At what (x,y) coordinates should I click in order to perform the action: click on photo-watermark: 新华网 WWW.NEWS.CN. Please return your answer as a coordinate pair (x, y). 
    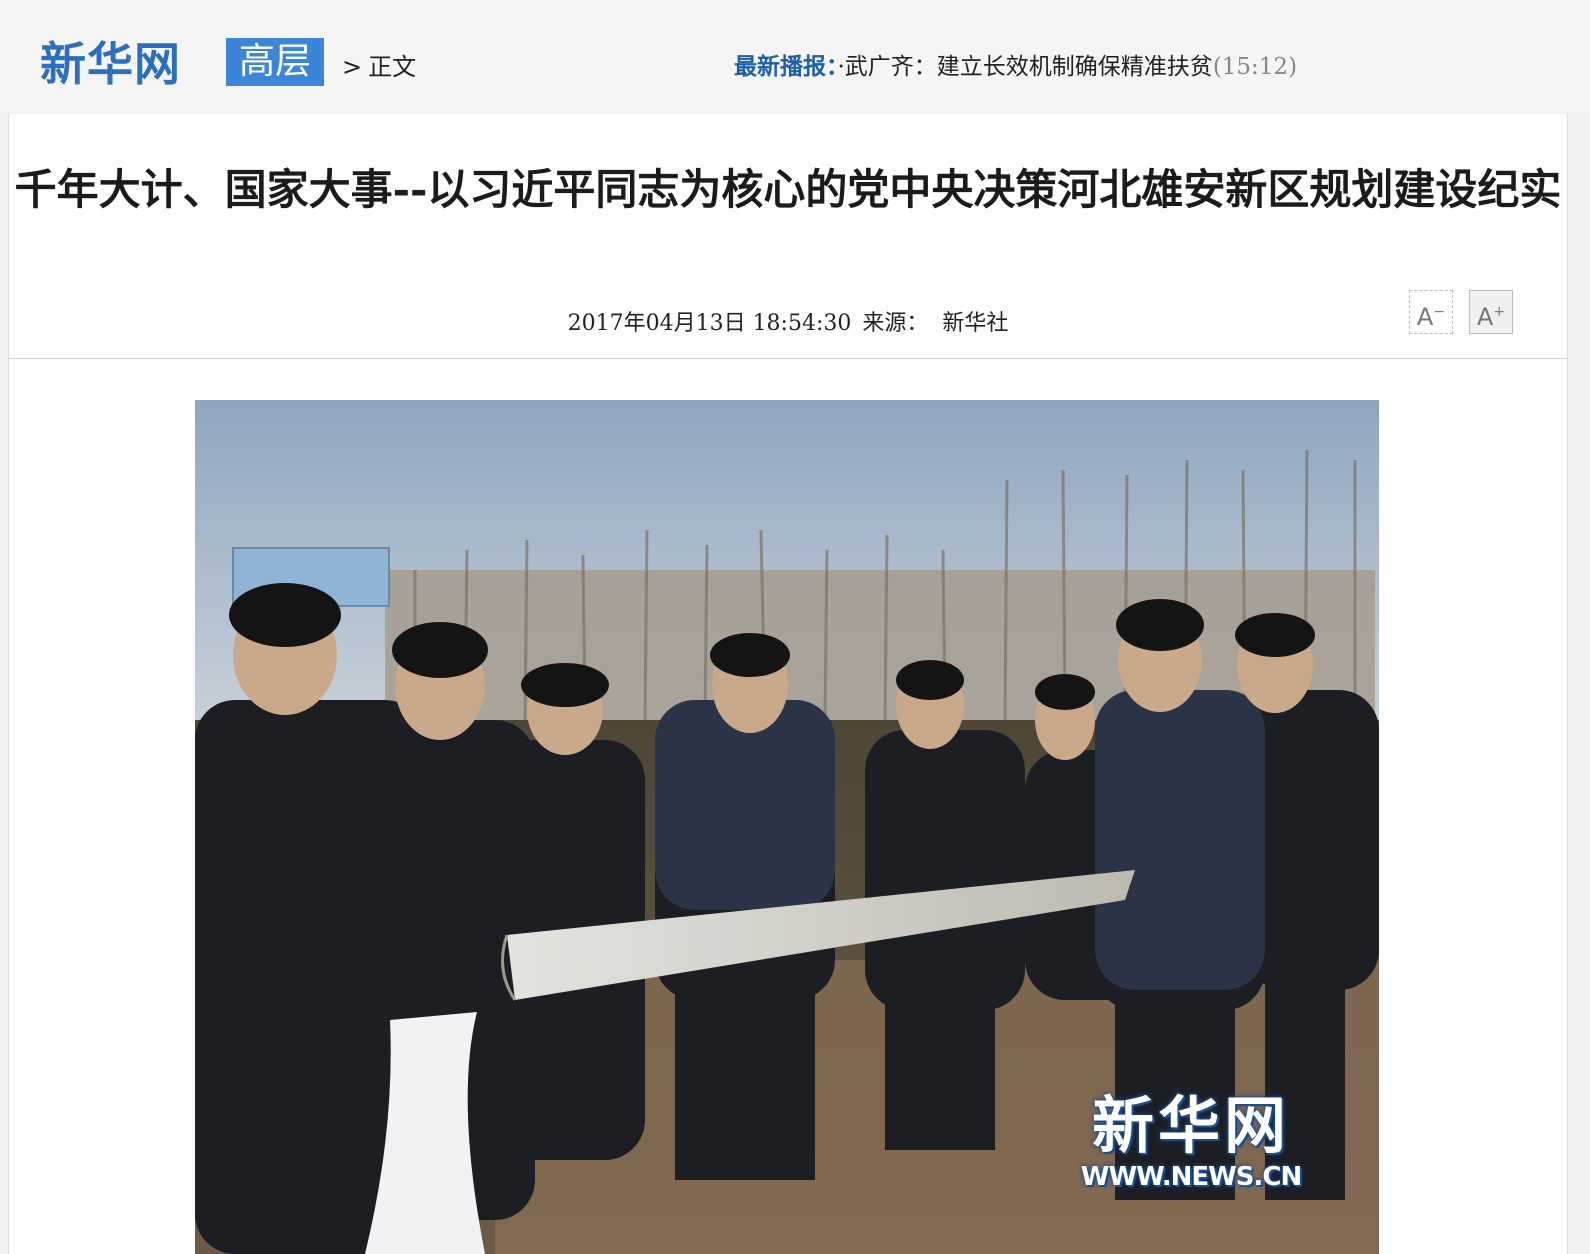
    Looking at the image, I should click on (1191, 1141).